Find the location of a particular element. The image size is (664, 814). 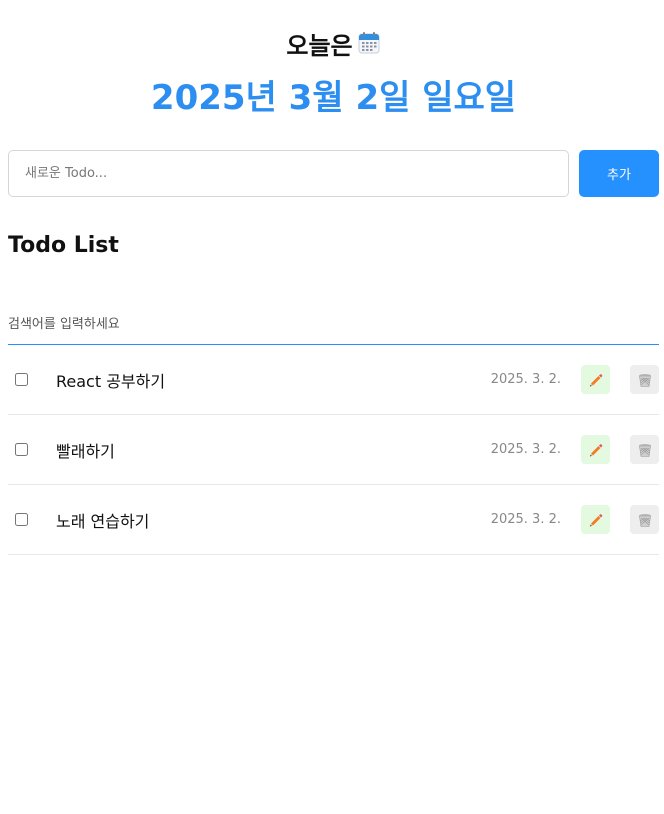

date-title: 2025년 3월 2일 일요일 is located at coordinates (333, 98).